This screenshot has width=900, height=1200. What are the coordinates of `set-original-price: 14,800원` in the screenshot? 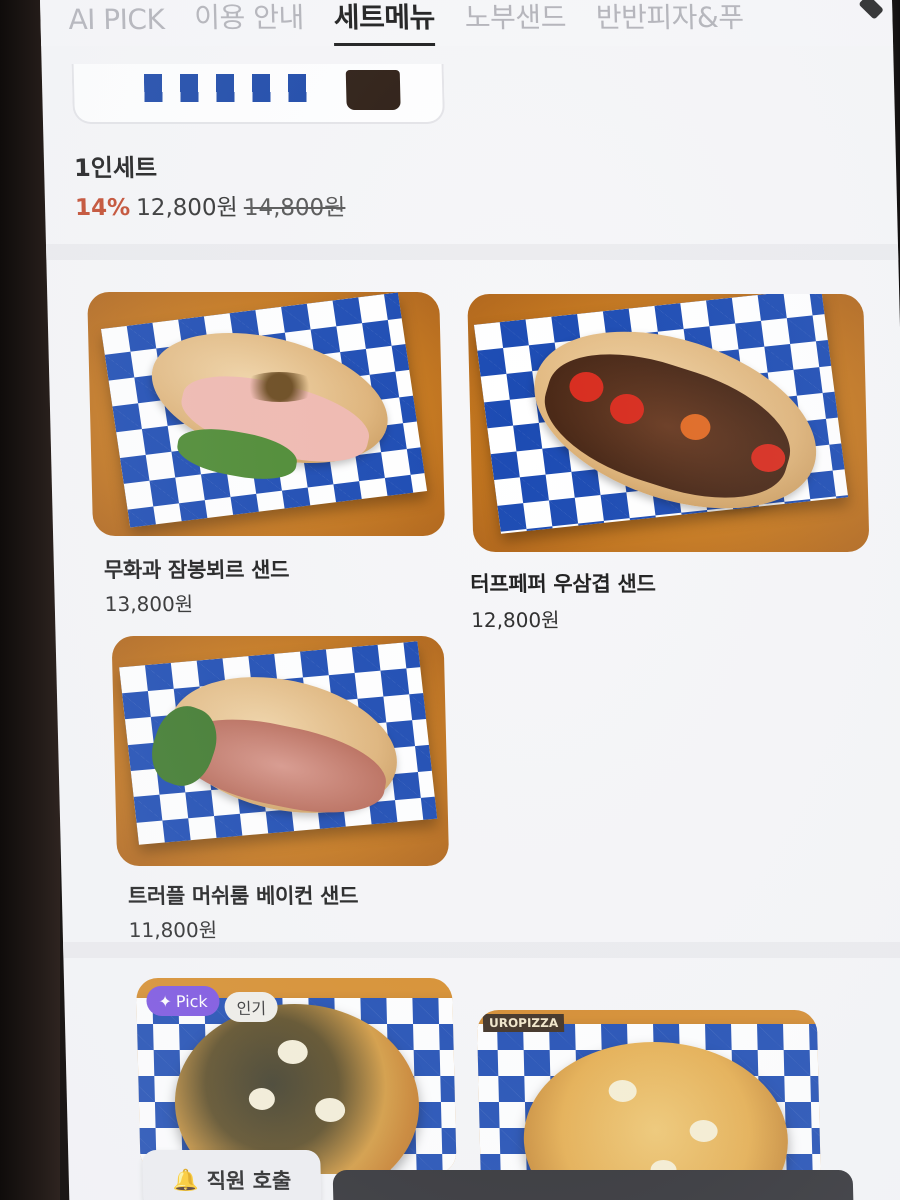 It's located at (294, 208).